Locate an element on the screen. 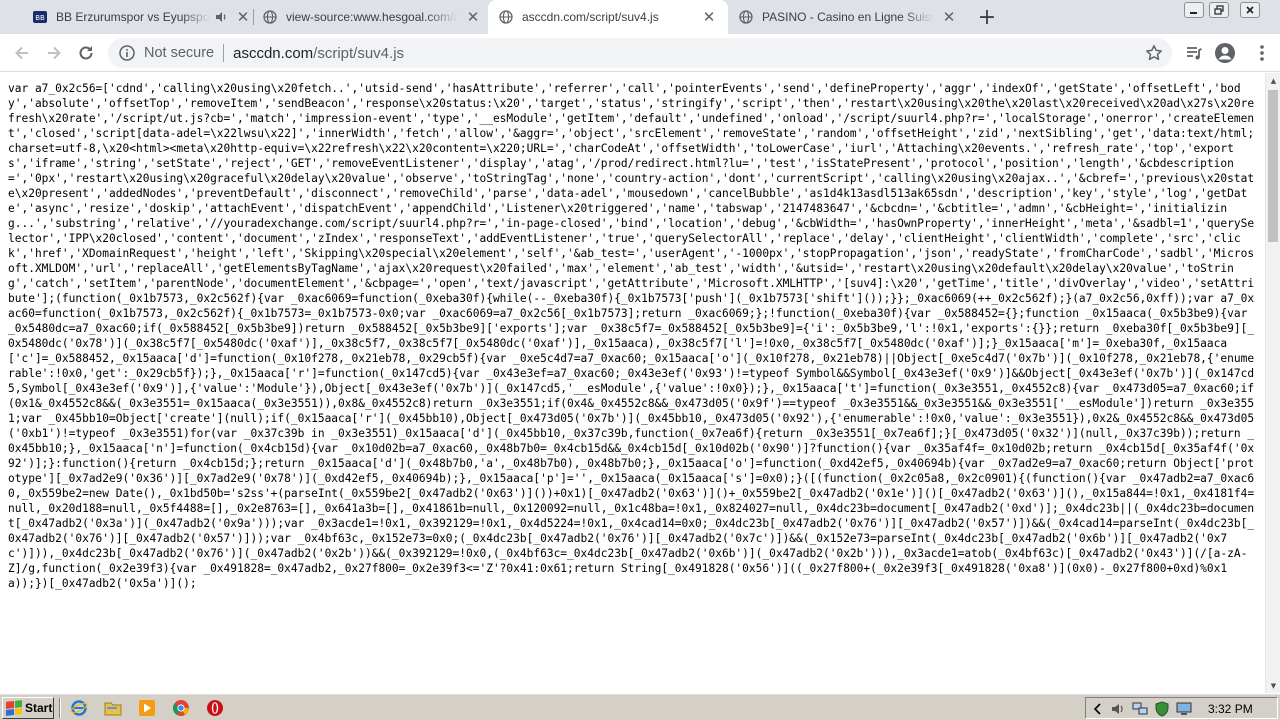  minimize-icon is located at coordinates (1193, 13).